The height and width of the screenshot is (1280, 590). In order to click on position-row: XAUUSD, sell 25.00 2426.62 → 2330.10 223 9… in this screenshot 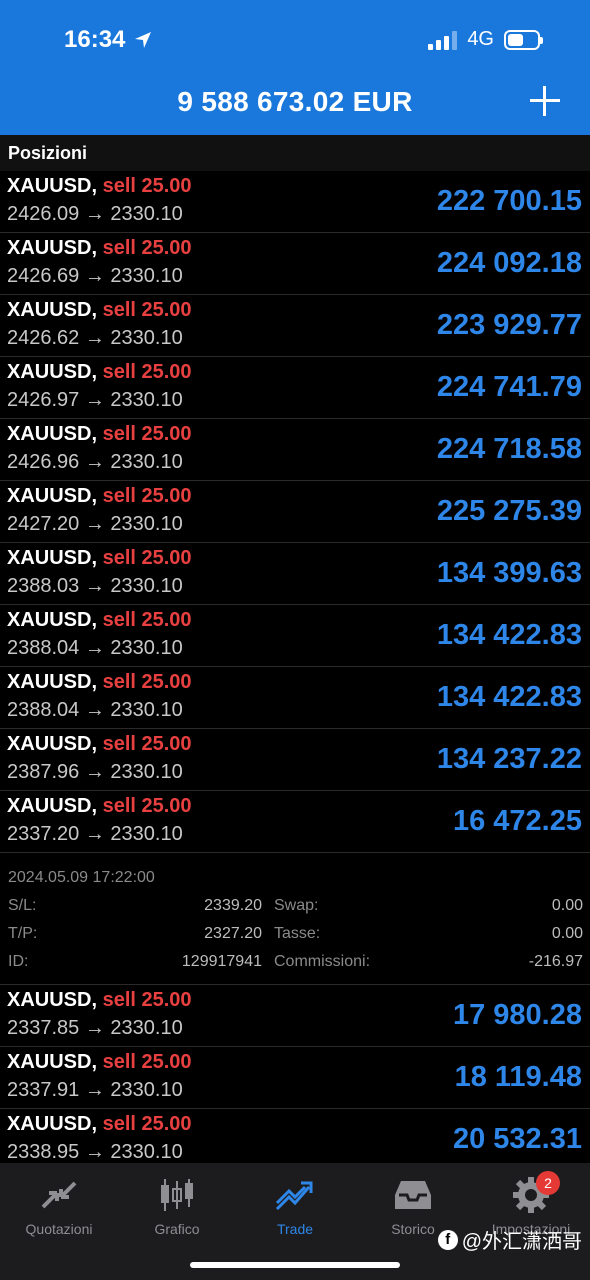, I will do `click(295, 326)`.